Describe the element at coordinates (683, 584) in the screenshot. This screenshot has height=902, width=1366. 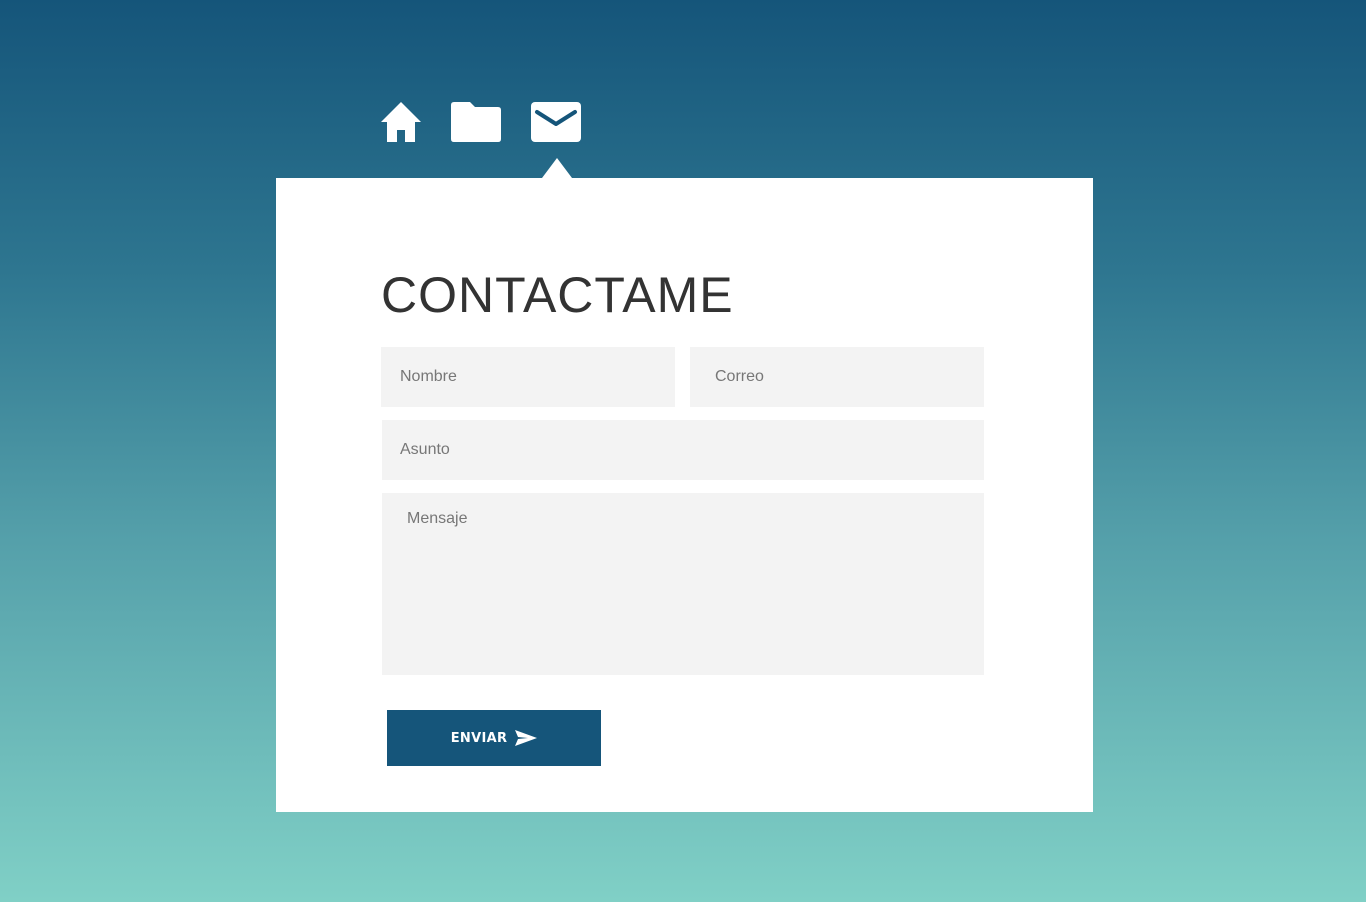
I see `message-textarea` at that location.